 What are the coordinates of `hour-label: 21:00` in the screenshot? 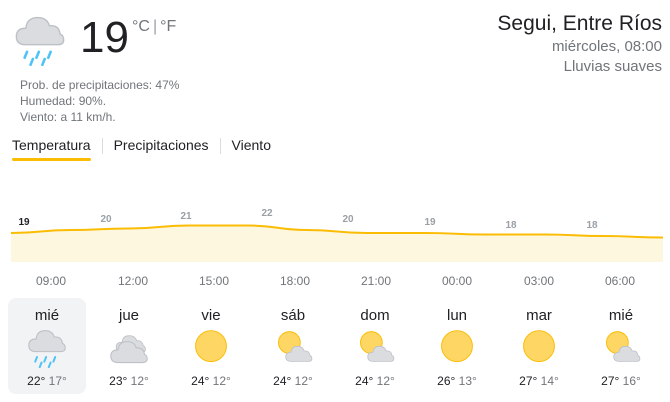 It's located at (376, 281).